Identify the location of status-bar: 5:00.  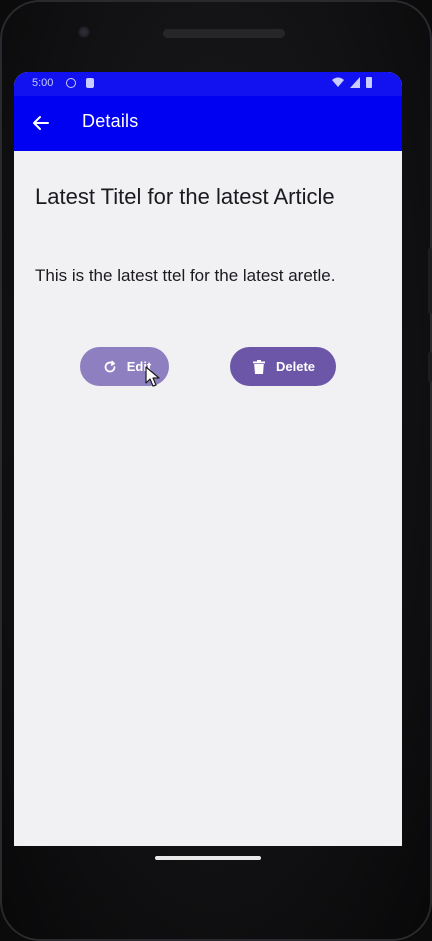
(208, 84).